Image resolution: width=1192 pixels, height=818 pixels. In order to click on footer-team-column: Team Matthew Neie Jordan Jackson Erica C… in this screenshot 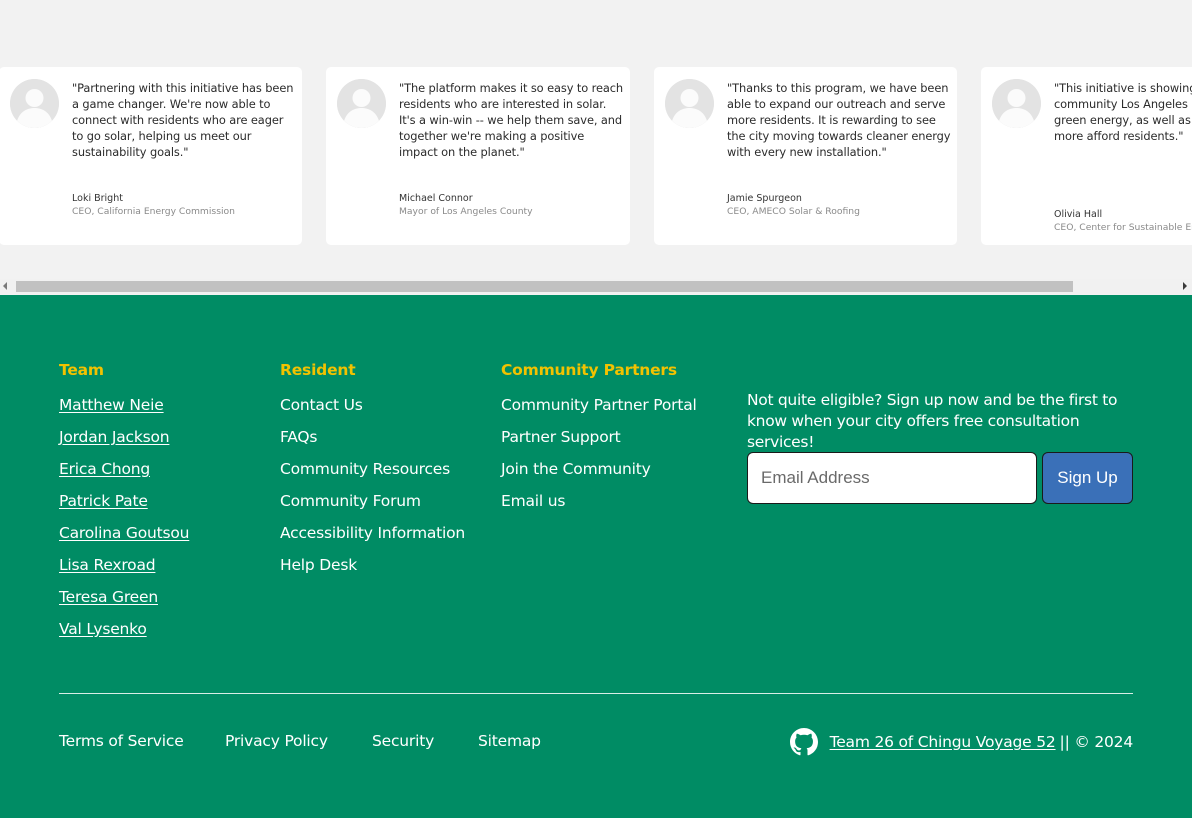, I will do `click(124, 505)`.